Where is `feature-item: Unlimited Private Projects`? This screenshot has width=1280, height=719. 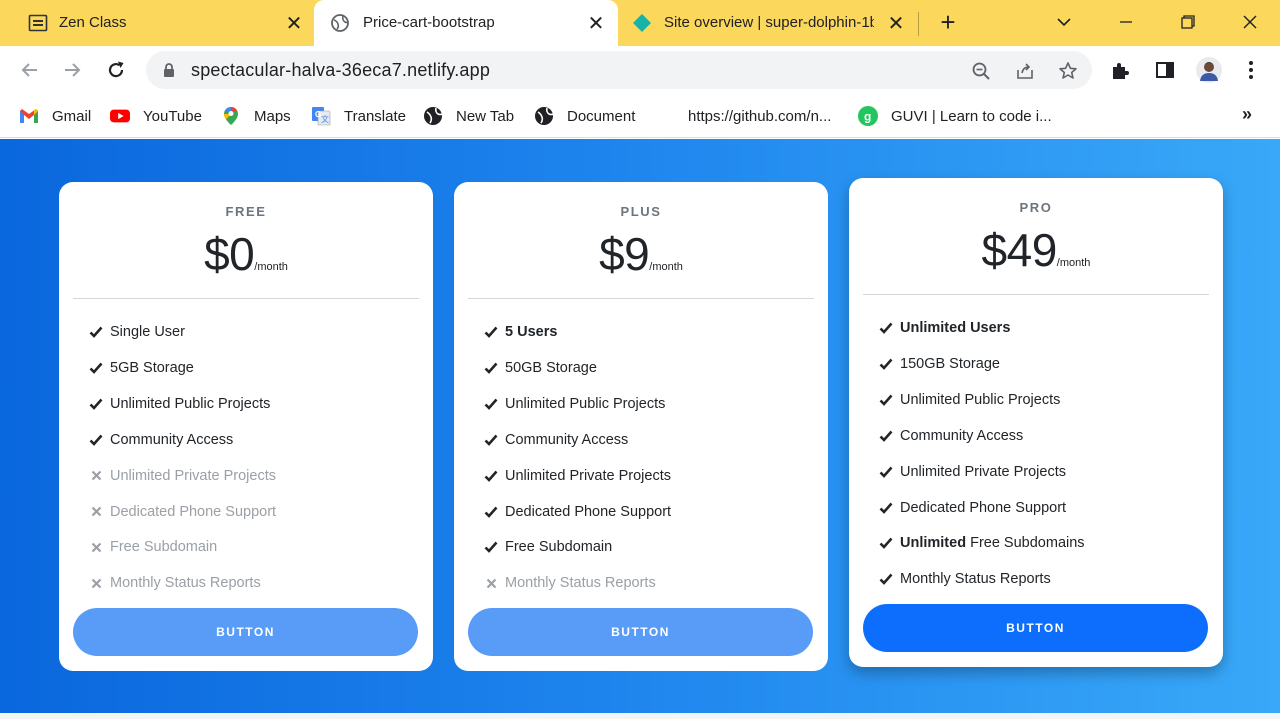 feature-item: Unlimited Private Projects is located at coordinates (972, 472).